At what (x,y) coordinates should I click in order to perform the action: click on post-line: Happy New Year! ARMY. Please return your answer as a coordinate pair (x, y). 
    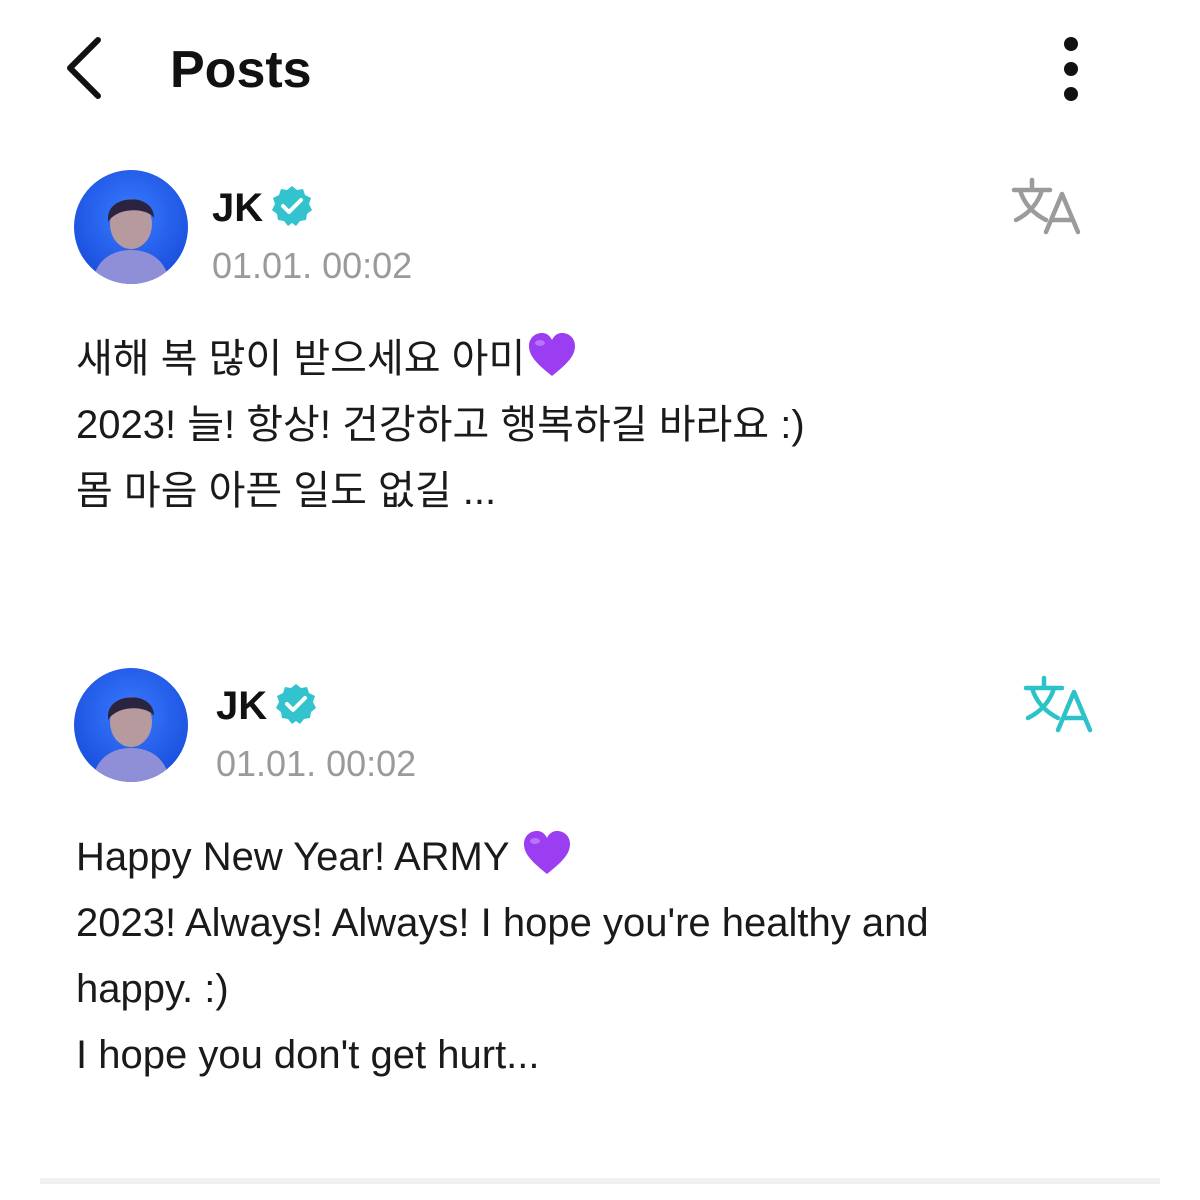
    Looking at the image, I should click on (298, 857).